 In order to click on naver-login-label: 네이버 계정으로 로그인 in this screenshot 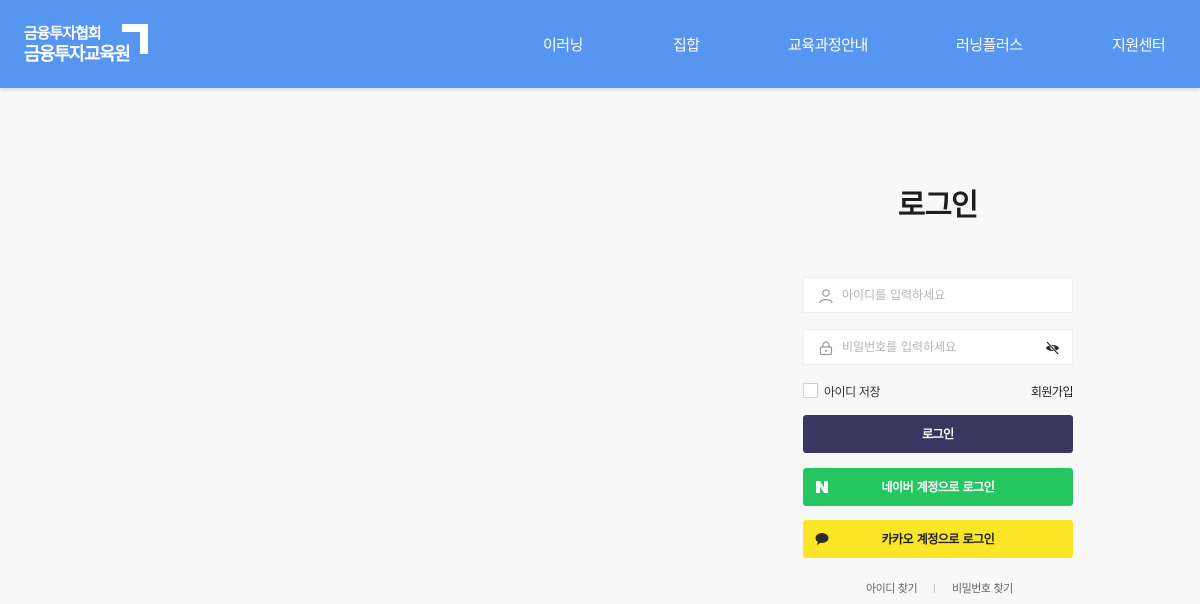, I will do `click(938, 487)`.